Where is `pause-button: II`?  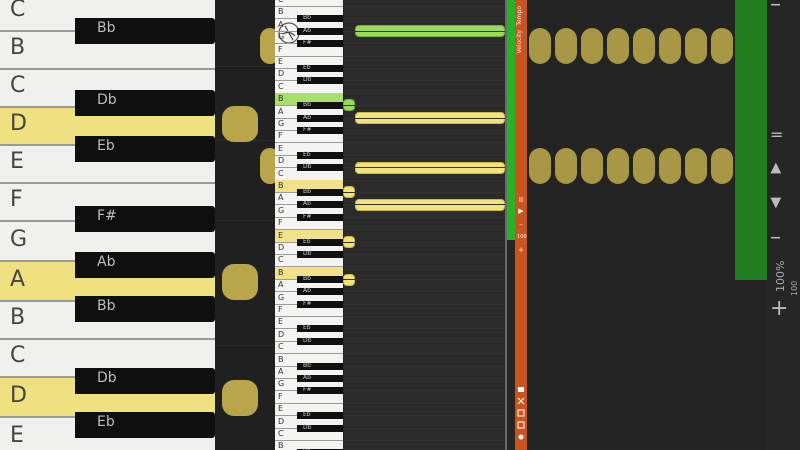
pause-button: II is located at coordinates (521, 200).